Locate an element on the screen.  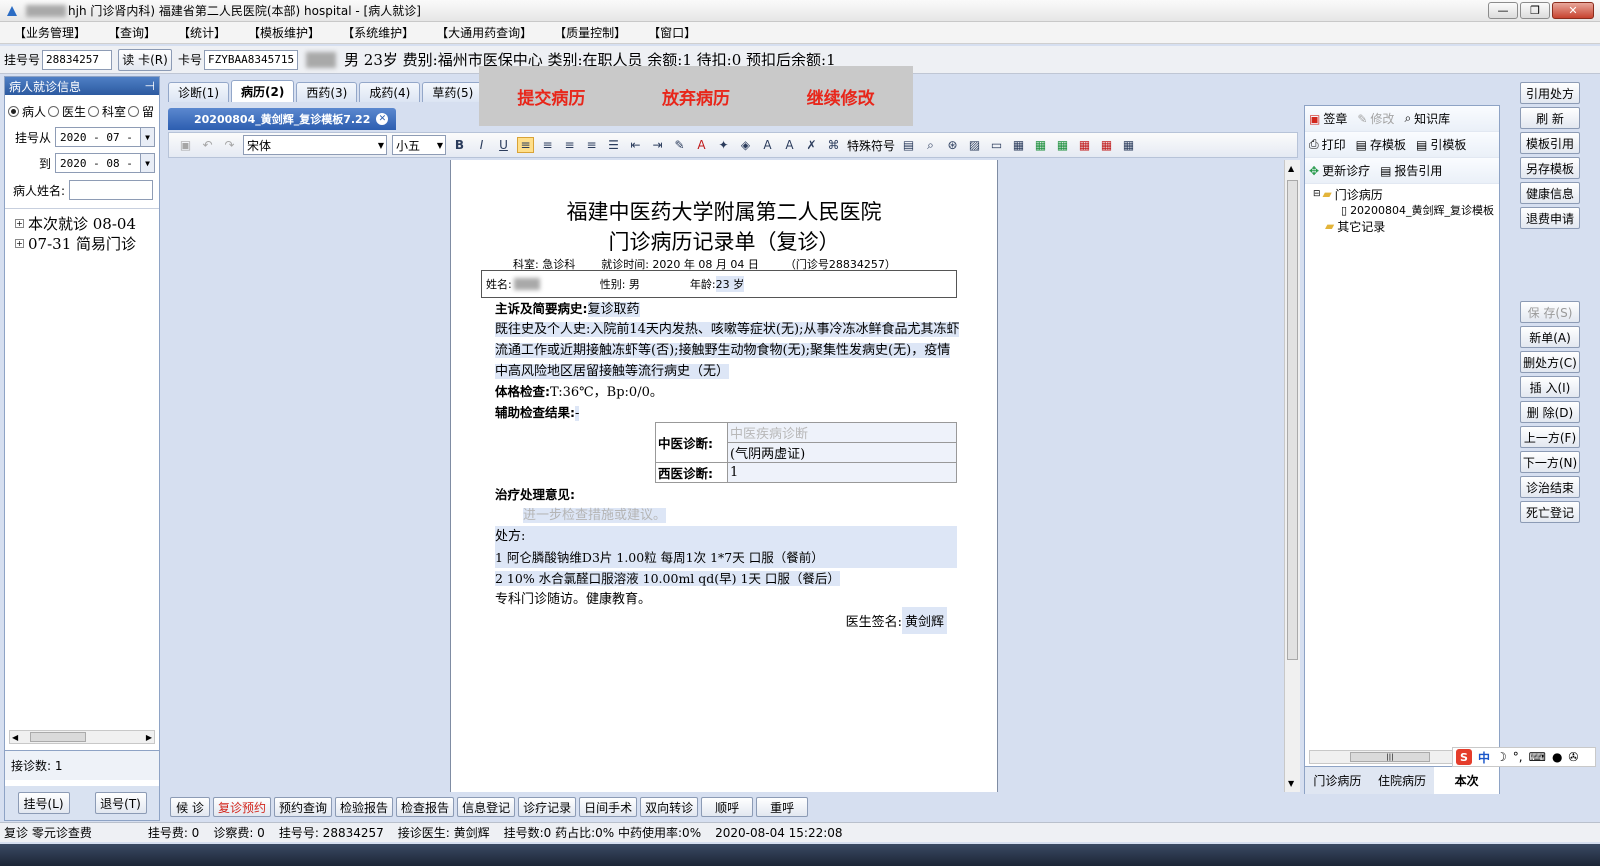
recall-button: 重呼 is located at coordinates (782, 807).